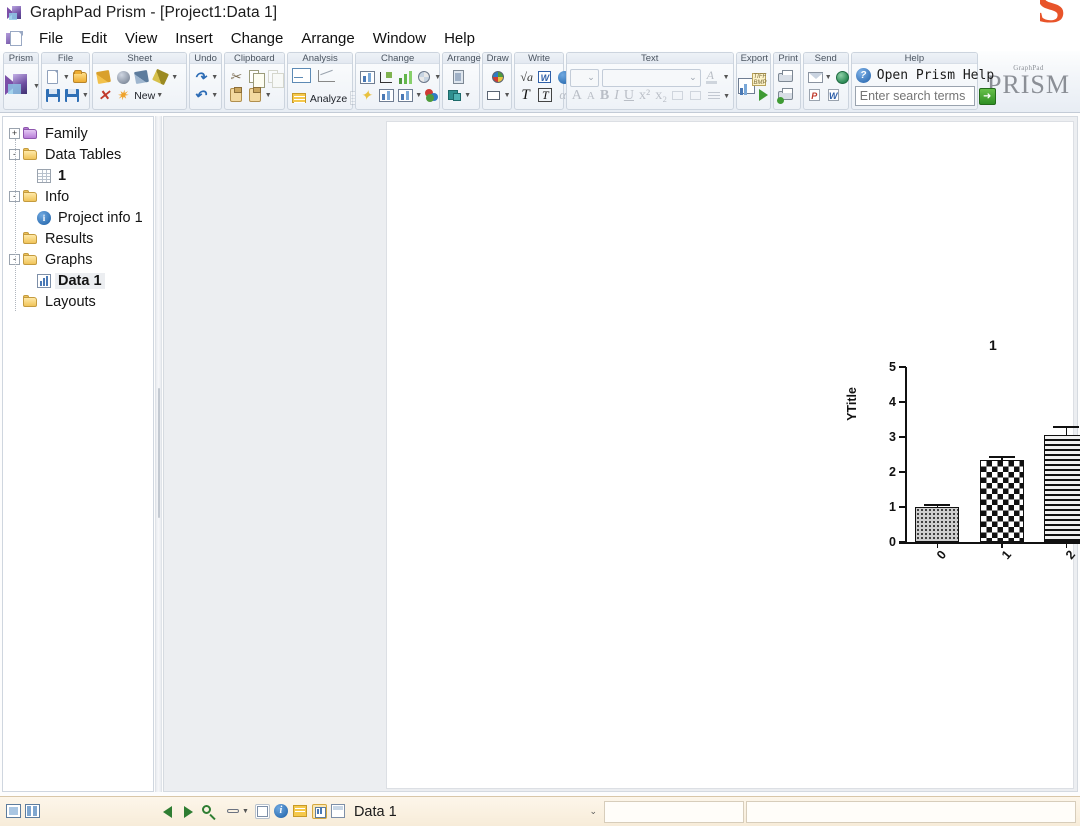  What do you see at coordinates (78, 280) in the screenshot?
I see `tree-item-graph-data-1: Data 1` at bounding box center [78, 280].